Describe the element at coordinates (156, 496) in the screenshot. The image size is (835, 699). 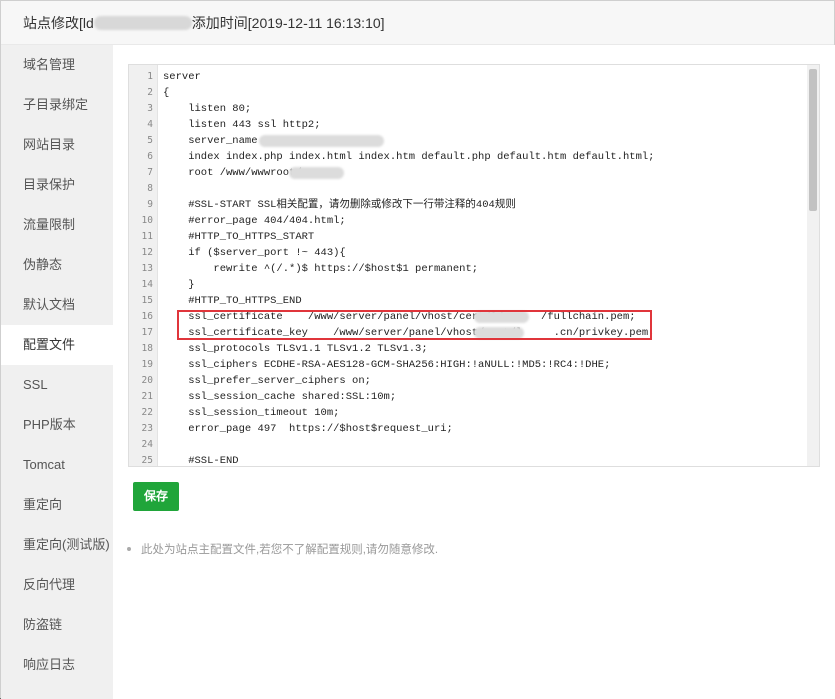
I see `save-button: 保存` at that location.